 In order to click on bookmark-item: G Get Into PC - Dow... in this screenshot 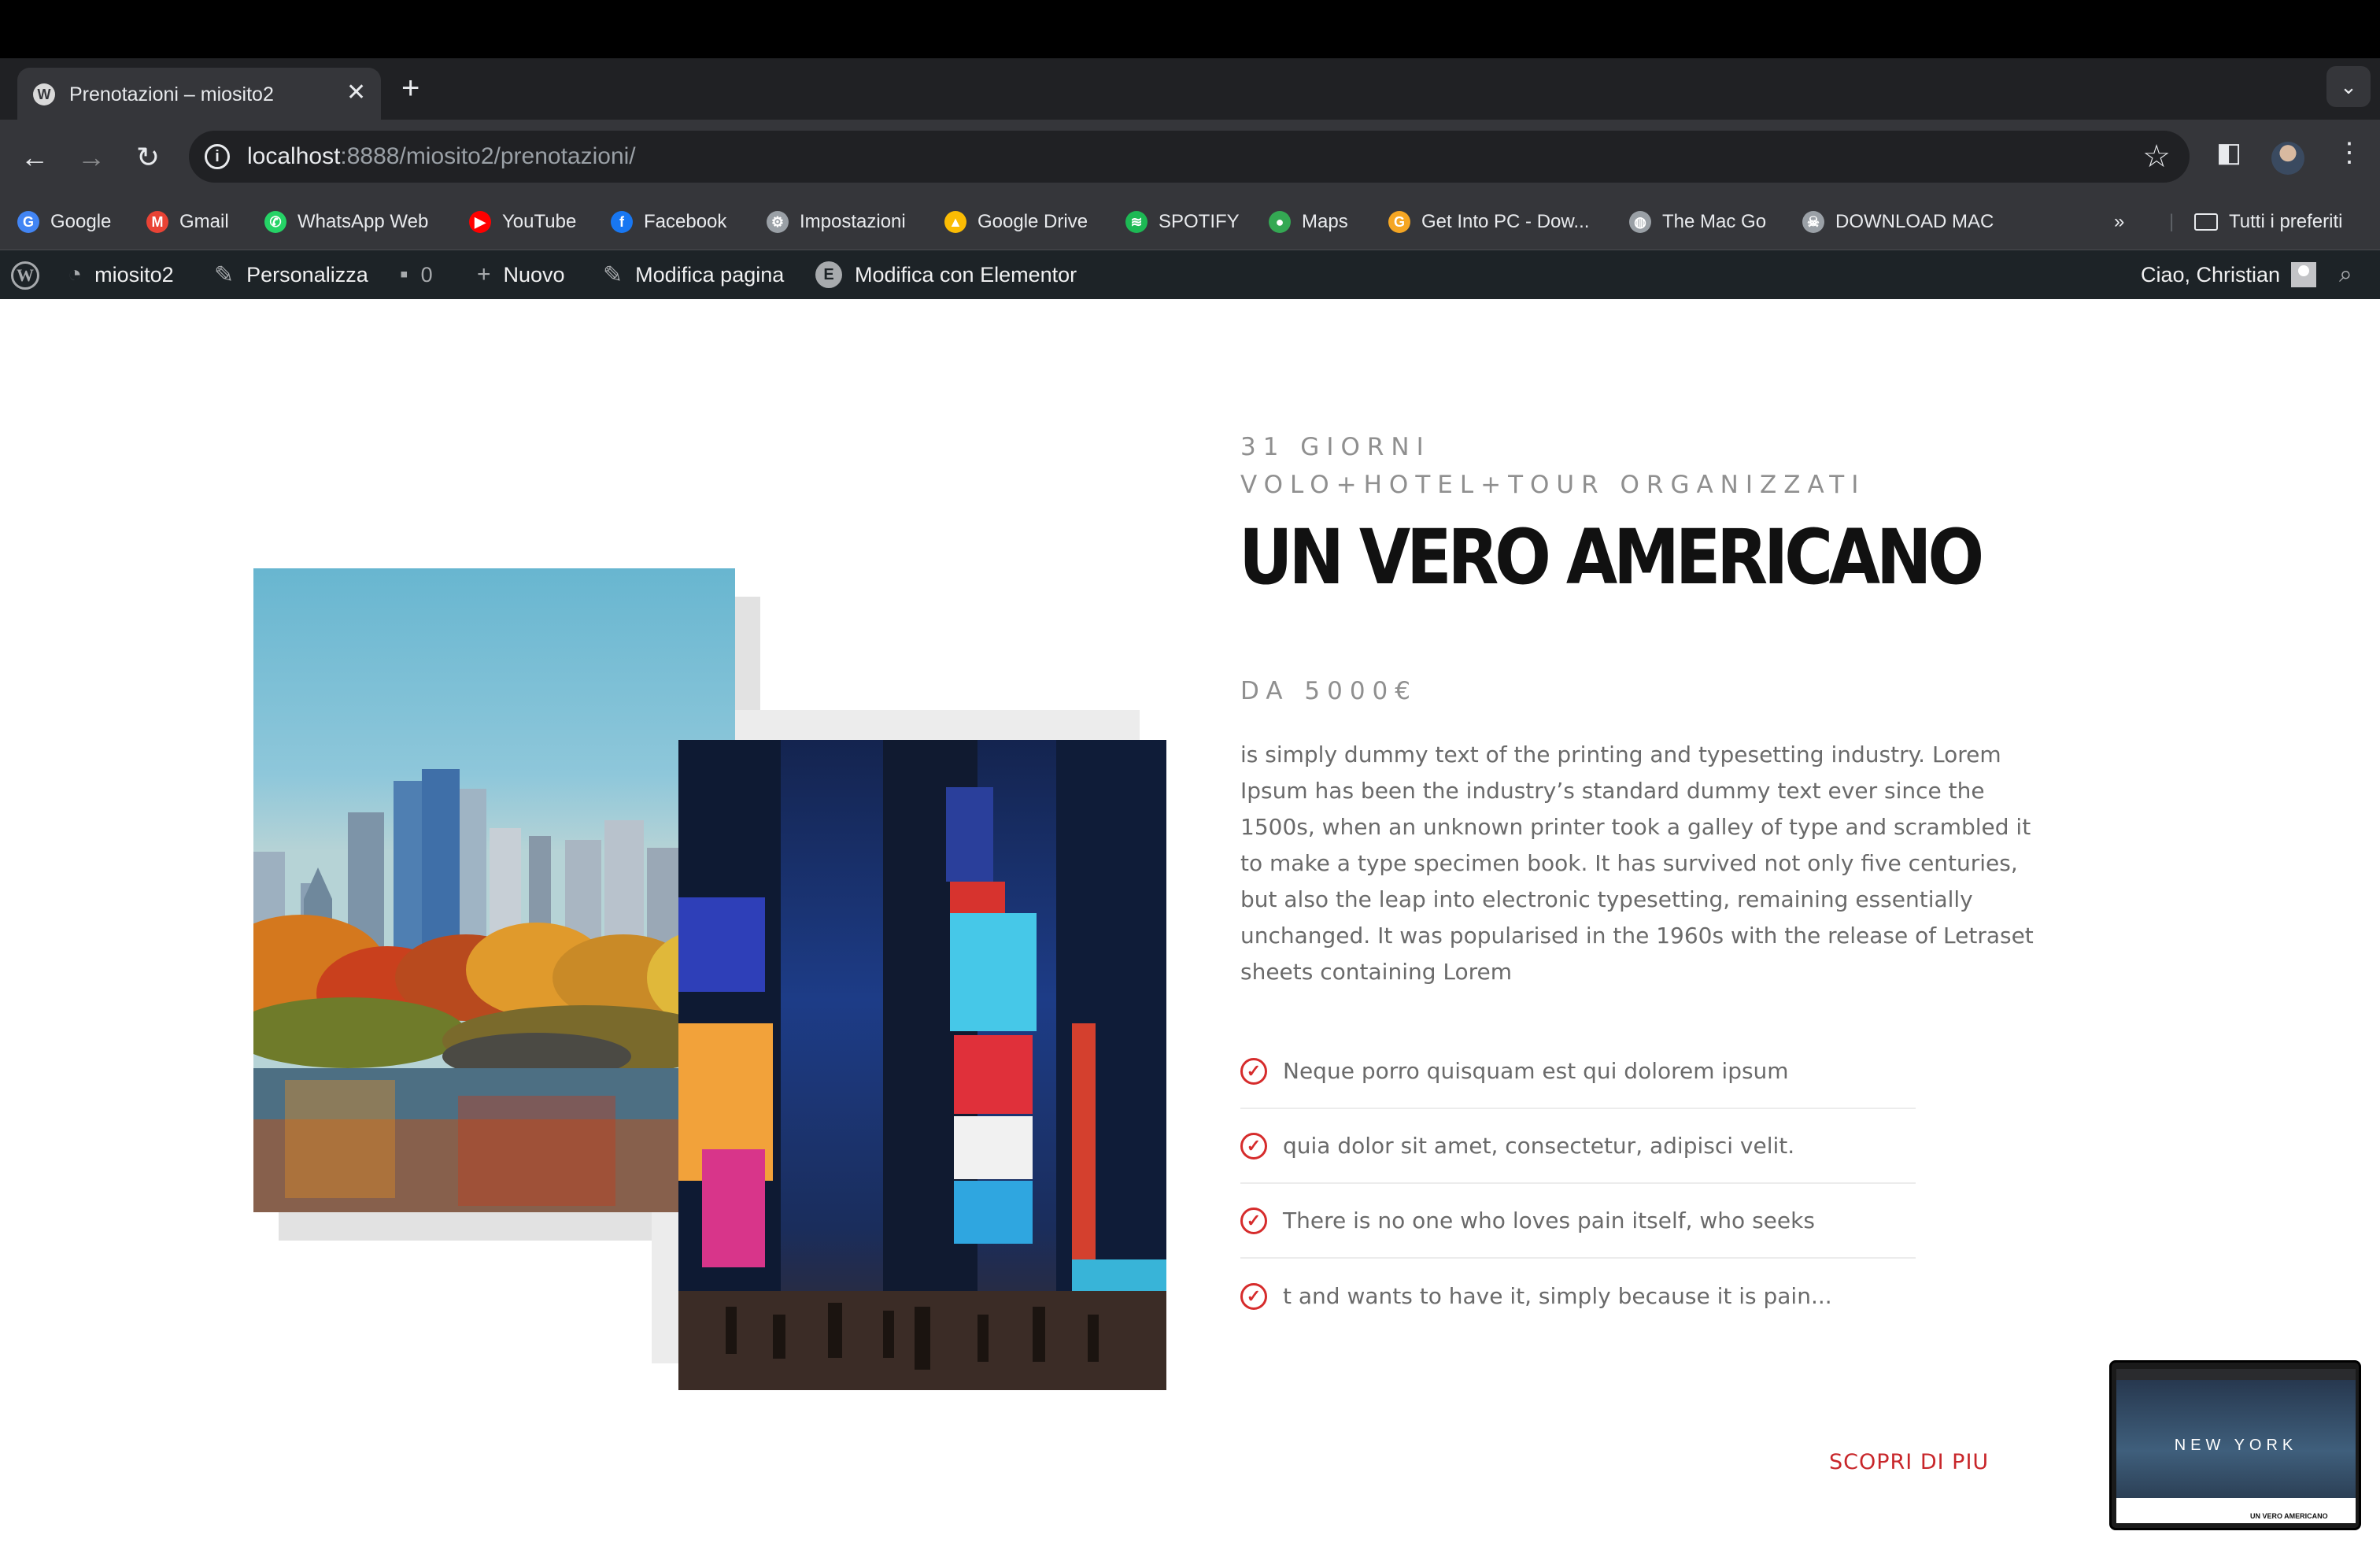, I will do `click(1488, 222)`.